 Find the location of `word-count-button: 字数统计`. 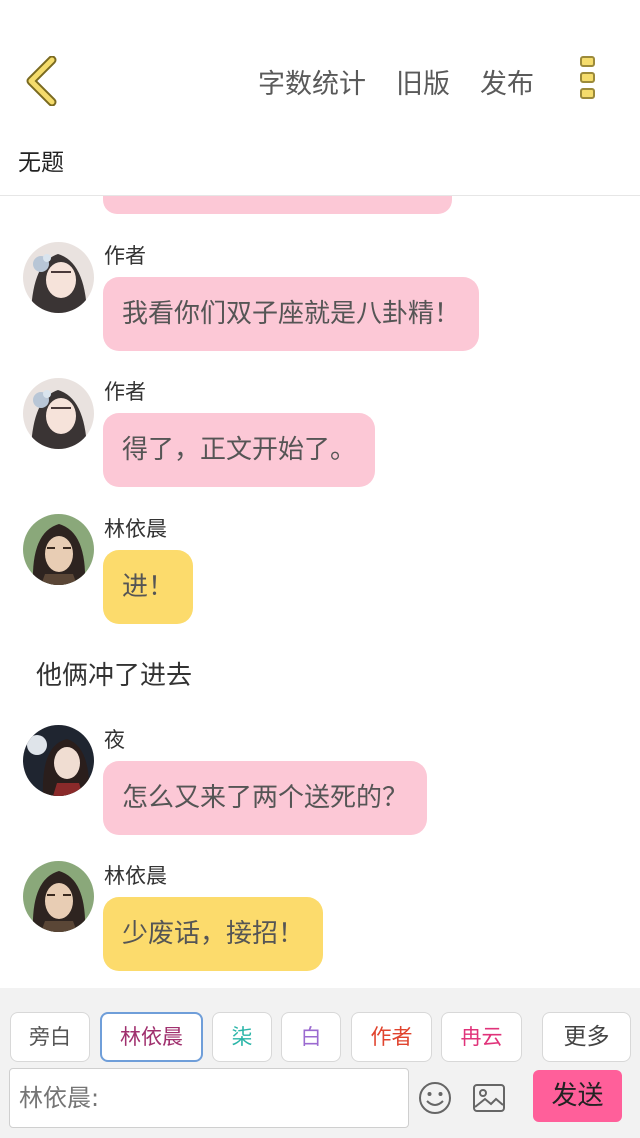

word-count-button: 字数统计 is located at coordinates (312, 81).